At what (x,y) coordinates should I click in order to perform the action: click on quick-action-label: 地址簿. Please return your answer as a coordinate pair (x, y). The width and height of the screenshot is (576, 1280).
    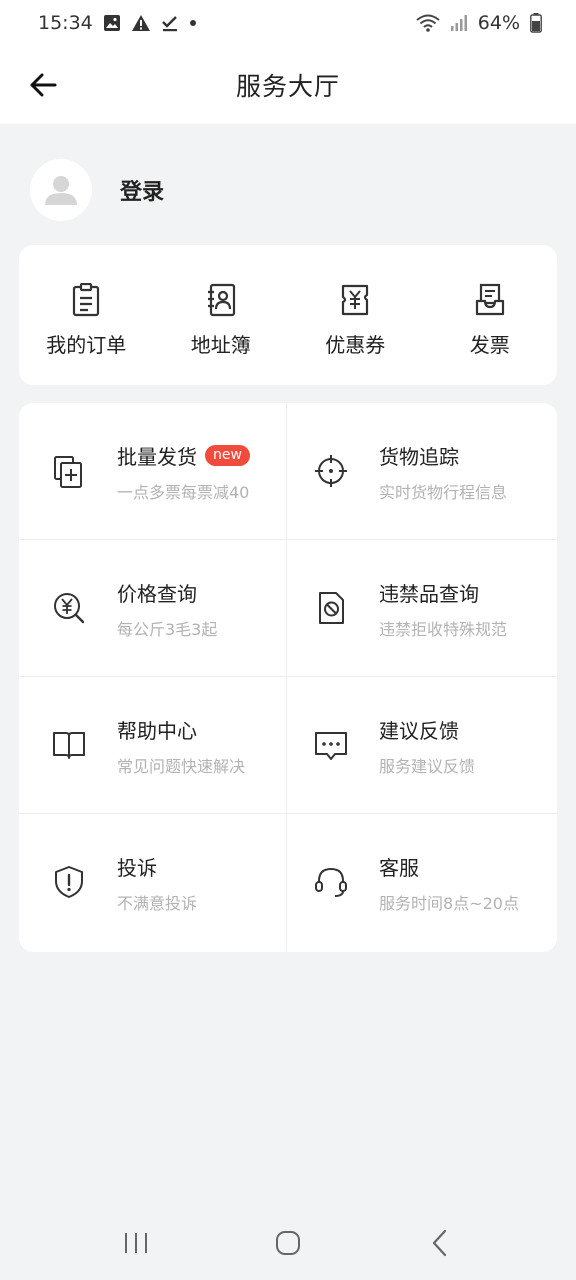
    Looking at the image, I should click on (220, 345).